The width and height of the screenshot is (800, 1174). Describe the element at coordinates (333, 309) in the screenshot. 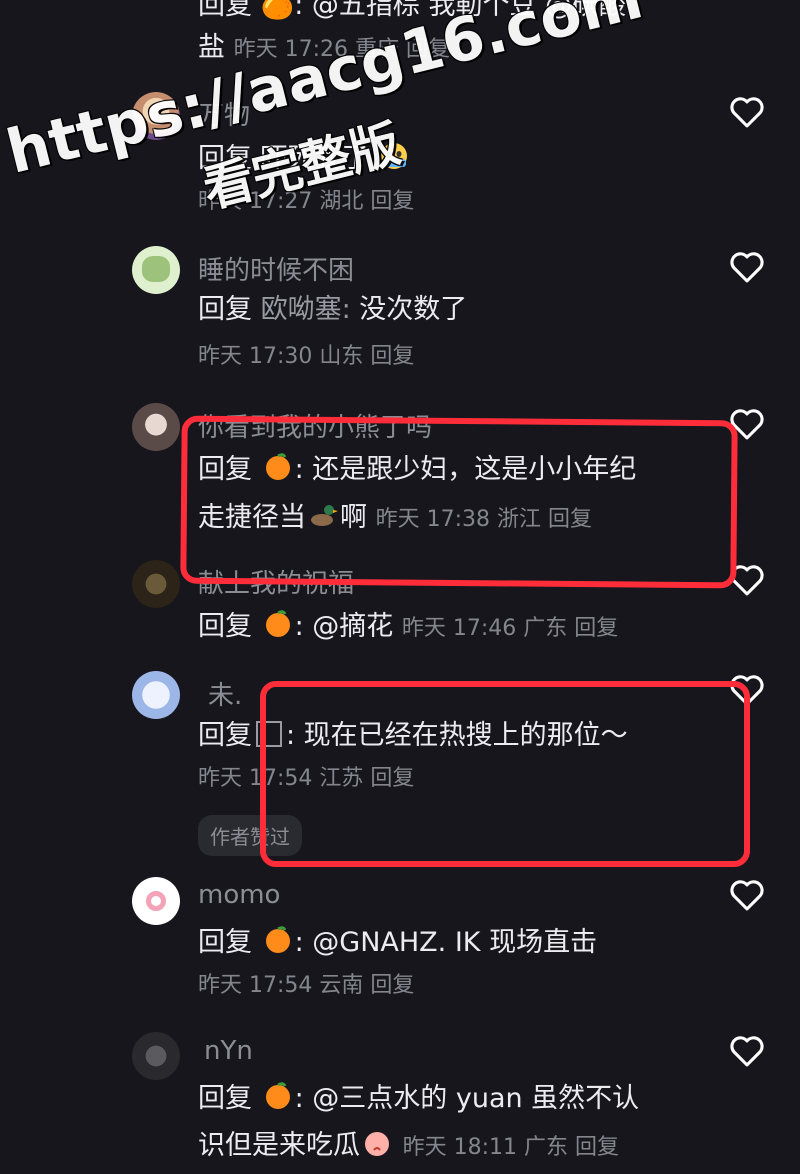

I see `reply-text: 回复 欧呦塞: 没次数了` at that location.